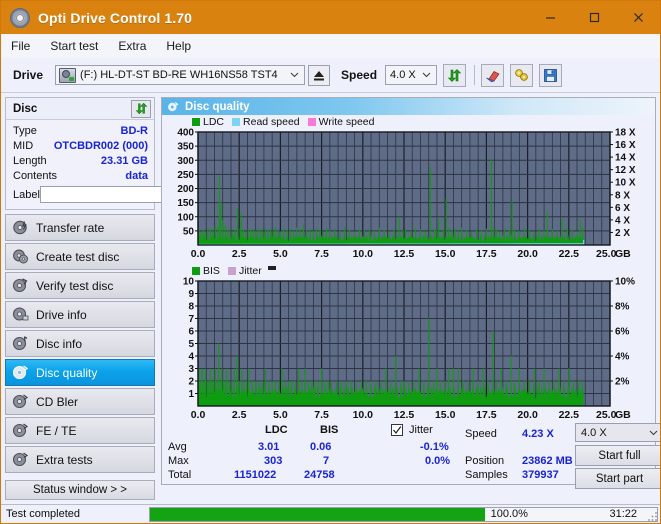 Image resolution: width=661 pixels, height=524 pixels. Describe the element at coordinates (455, 75) in the screenshot. I see `refresh-button` at that location.